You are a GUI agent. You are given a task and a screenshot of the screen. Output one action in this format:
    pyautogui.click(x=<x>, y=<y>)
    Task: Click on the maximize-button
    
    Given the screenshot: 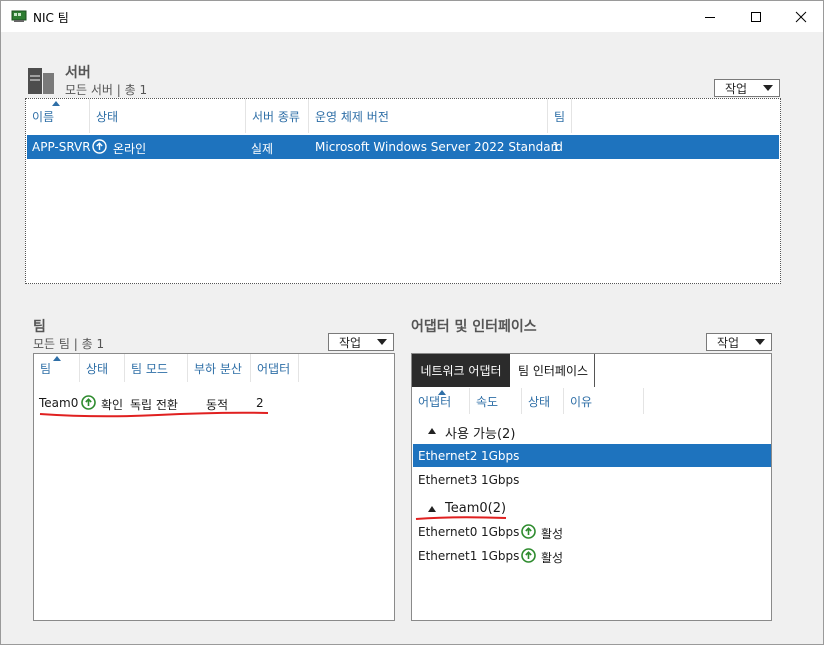 What is the action you would take?
    pyautogui.click(x=756, y=16)
    